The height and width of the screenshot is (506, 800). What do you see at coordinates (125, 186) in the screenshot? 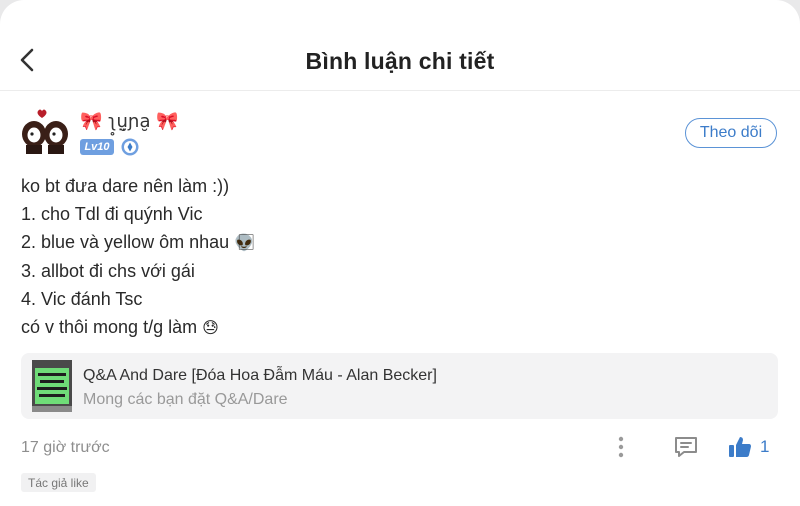
I see `comment-line: ko bt đưa dare nên làm :))` at bounding box center [125, 186].